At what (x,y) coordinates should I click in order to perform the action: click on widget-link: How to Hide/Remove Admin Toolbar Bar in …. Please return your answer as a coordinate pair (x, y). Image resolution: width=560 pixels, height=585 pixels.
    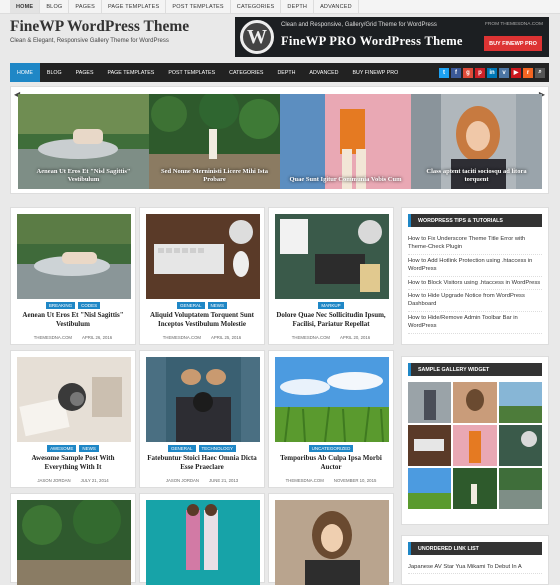
    Looking at the image, I should click on (475, 323).